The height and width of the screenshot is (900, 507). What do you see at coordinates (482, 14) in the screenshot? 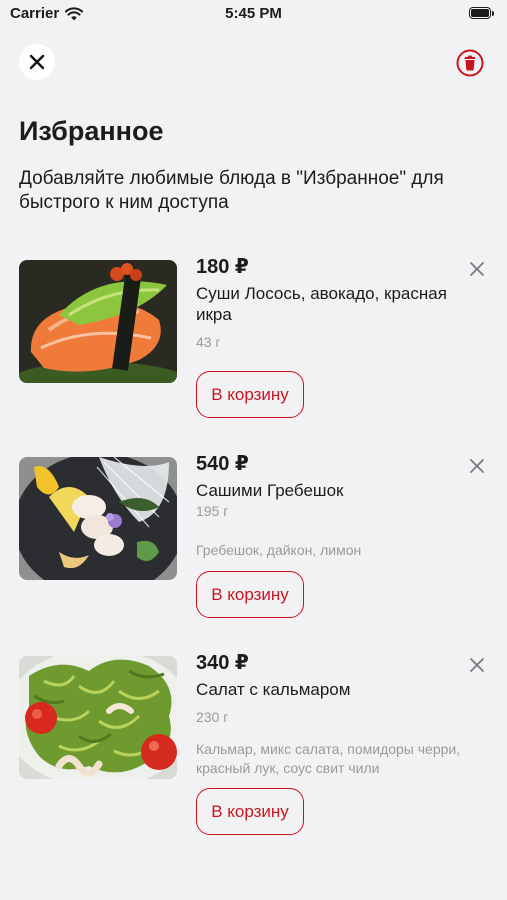
I see `battery-icon` at bounding box center [482, 14].